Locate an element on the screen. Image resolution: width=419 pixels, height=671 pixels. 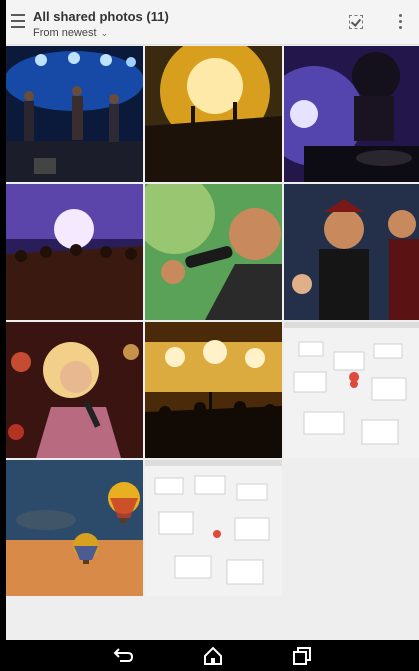
sort-dropdown: From newest ⌄ is located at coordinates (70, 33).